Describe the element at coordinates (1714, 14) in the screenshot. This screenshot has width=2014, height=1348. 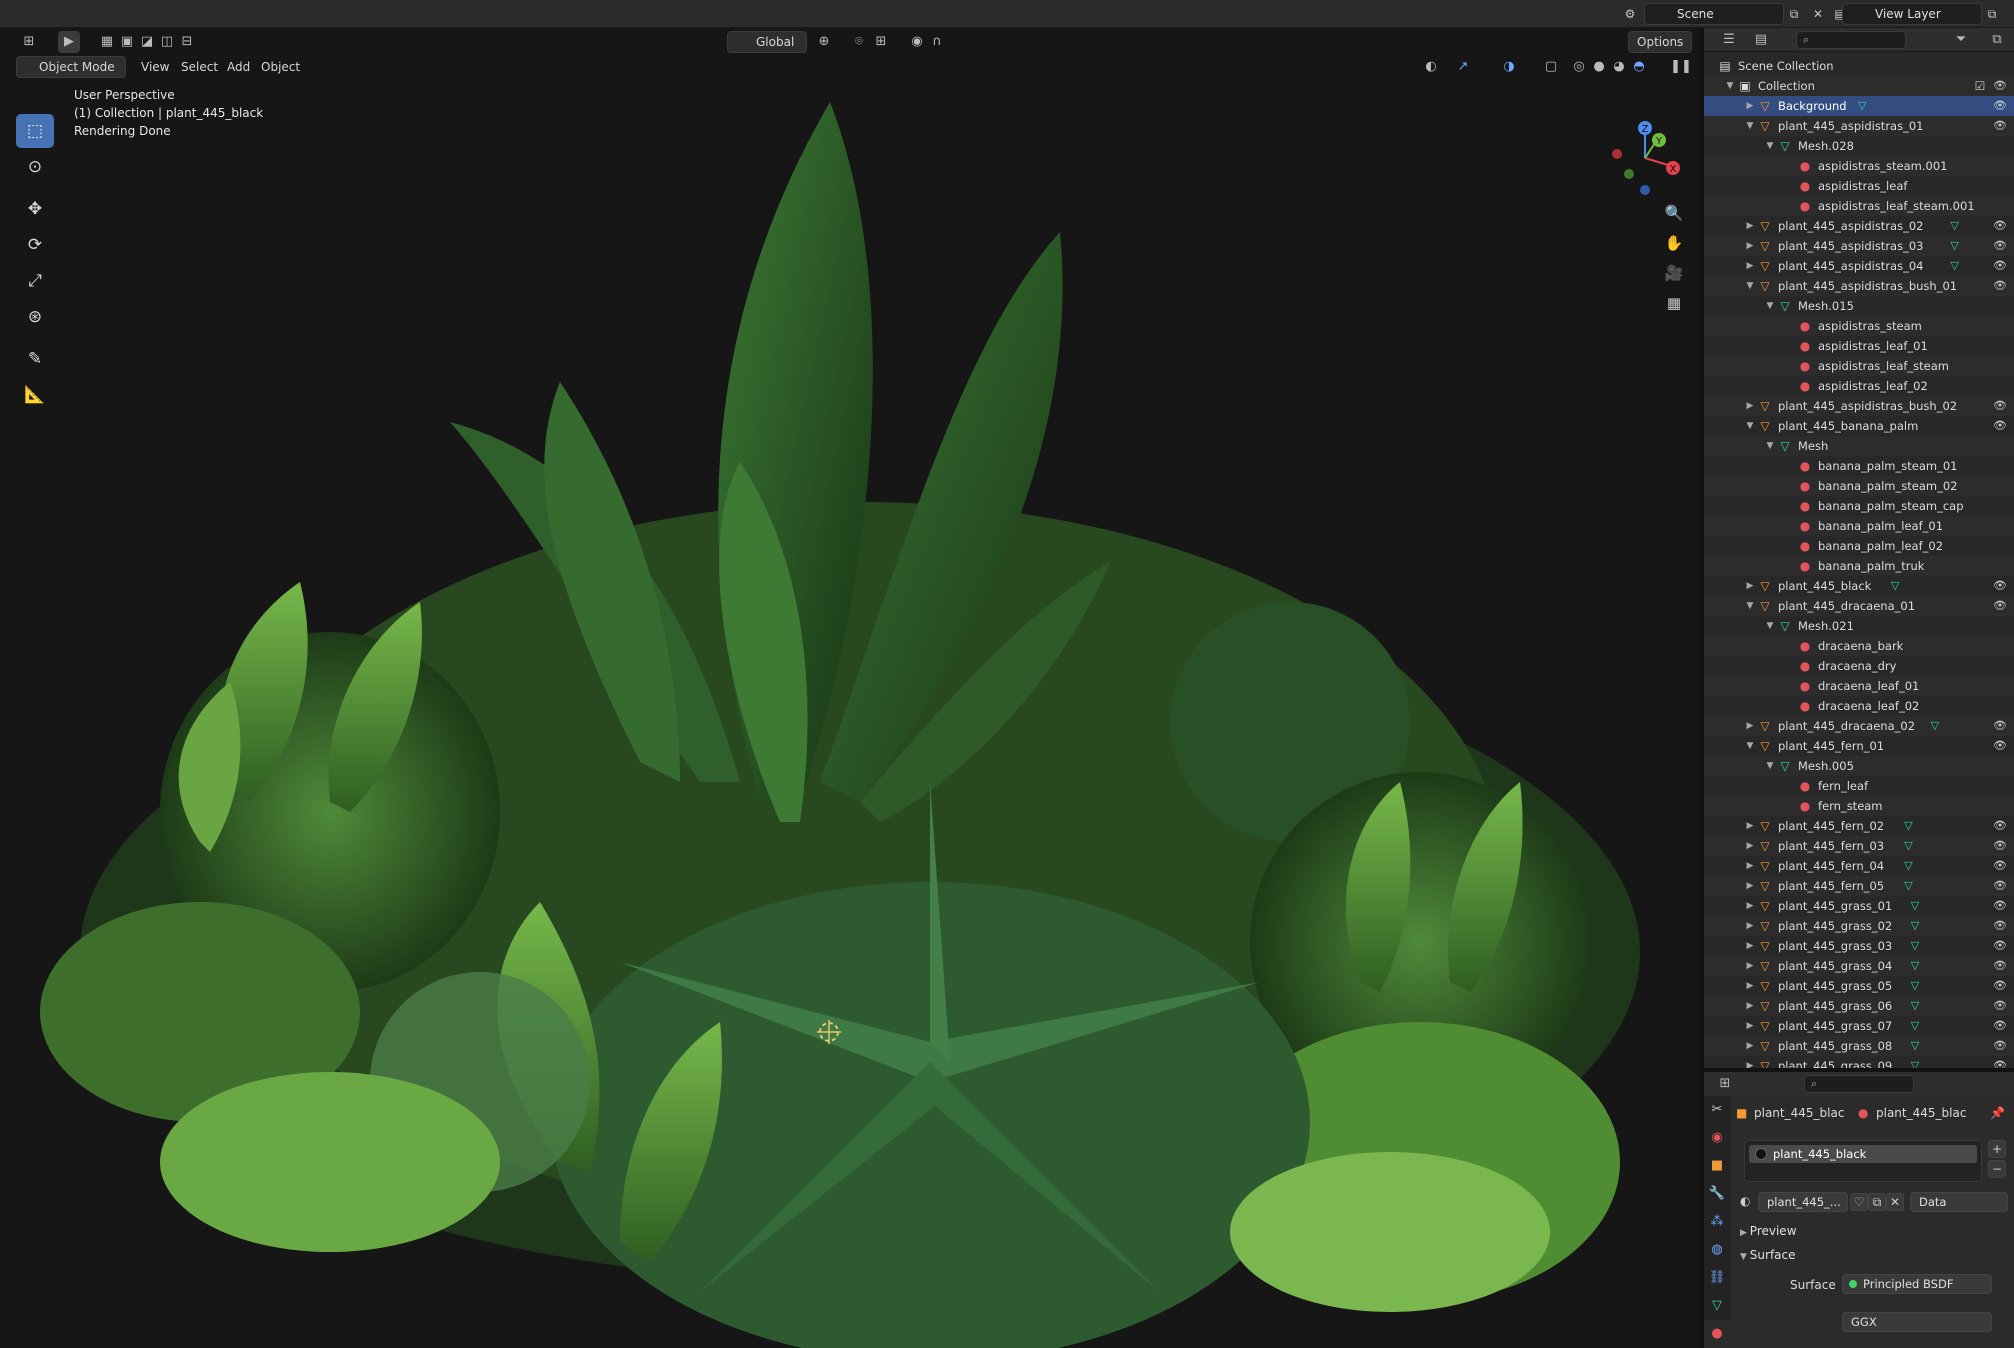
I see `scene-selector: Scene` at that location.